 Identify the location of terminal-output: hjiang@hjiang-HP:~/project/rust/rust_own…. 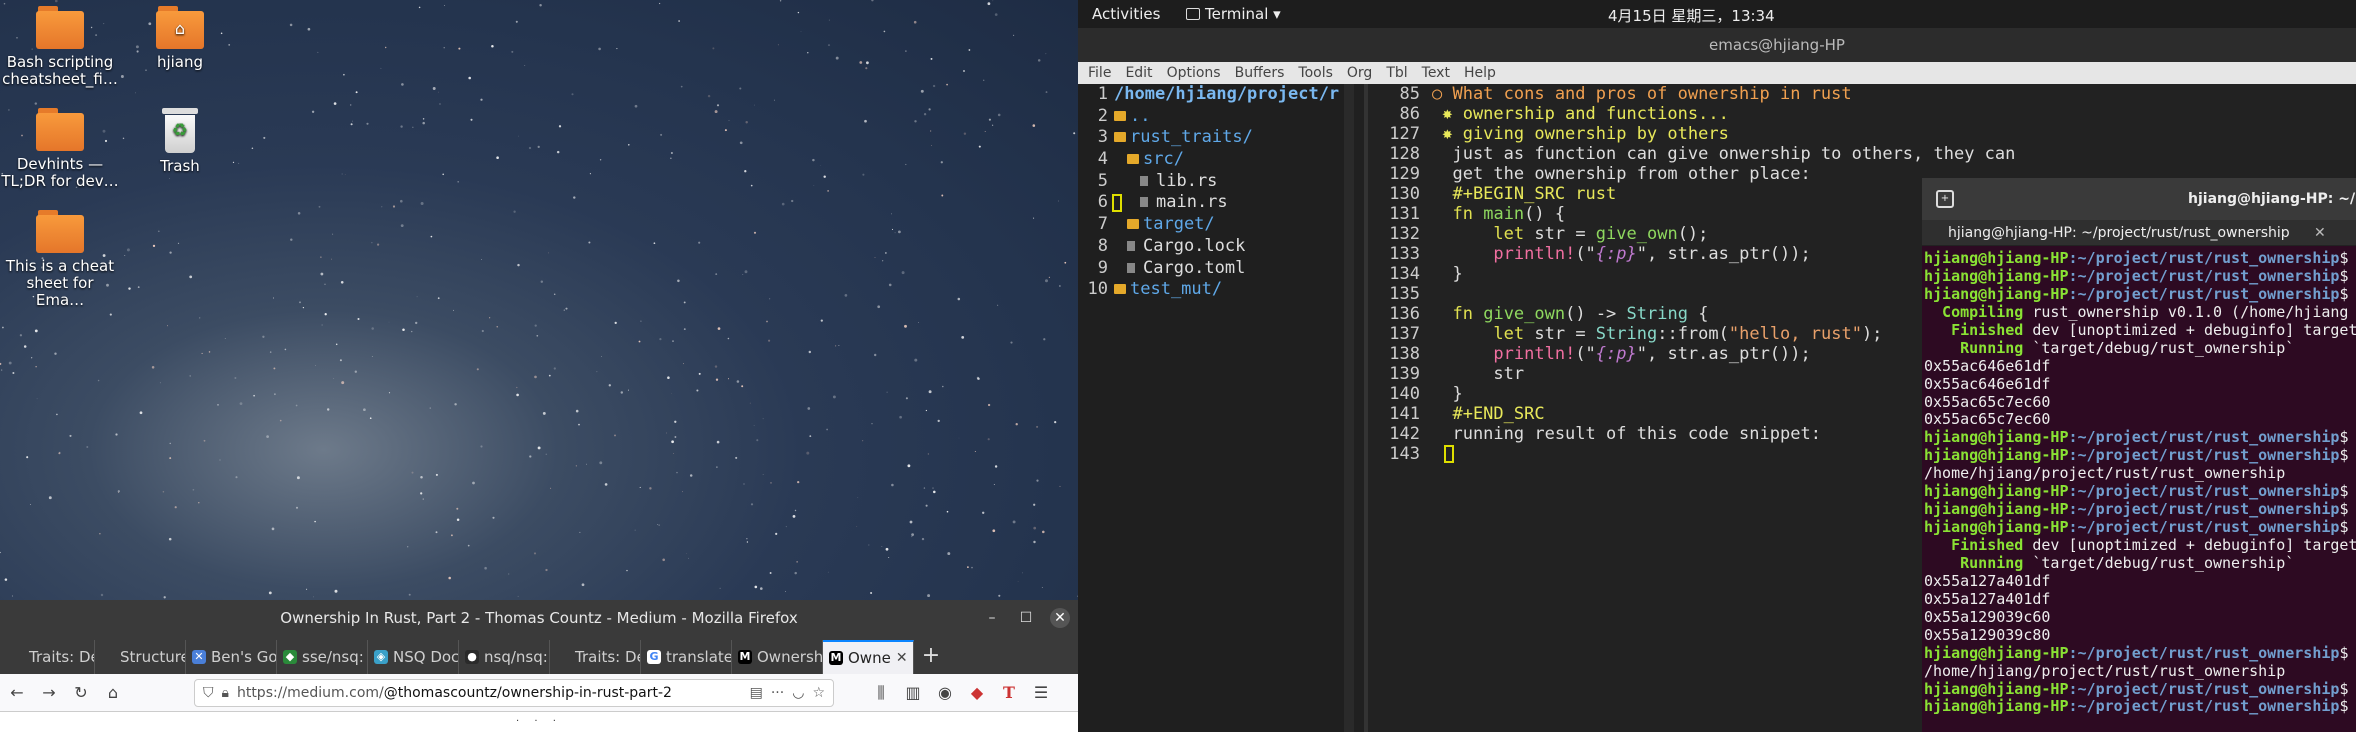
(2139, 481).